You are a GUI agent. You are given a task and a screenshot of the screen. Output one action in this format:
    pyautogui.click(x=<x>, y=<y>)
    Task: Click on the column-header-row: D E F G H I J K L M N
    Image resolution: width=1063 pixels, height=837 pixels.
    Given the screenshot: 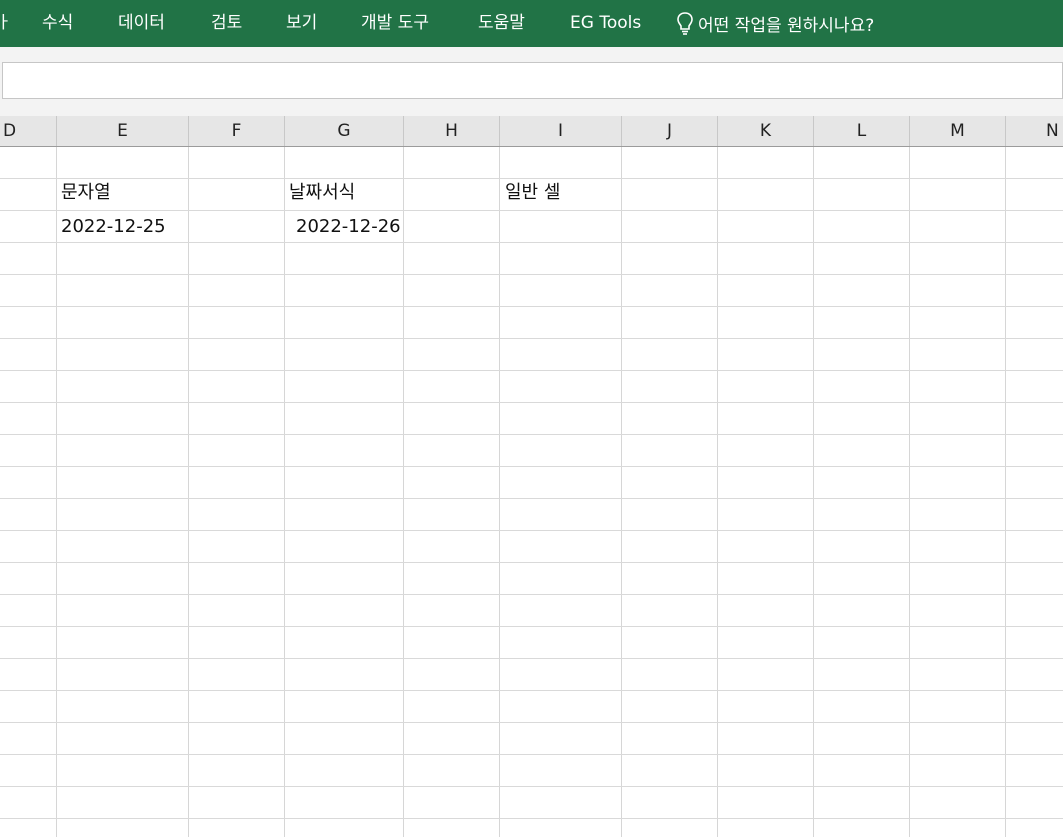 What is the action you would take?
    pyautogui.click(x=531, y=131)
    